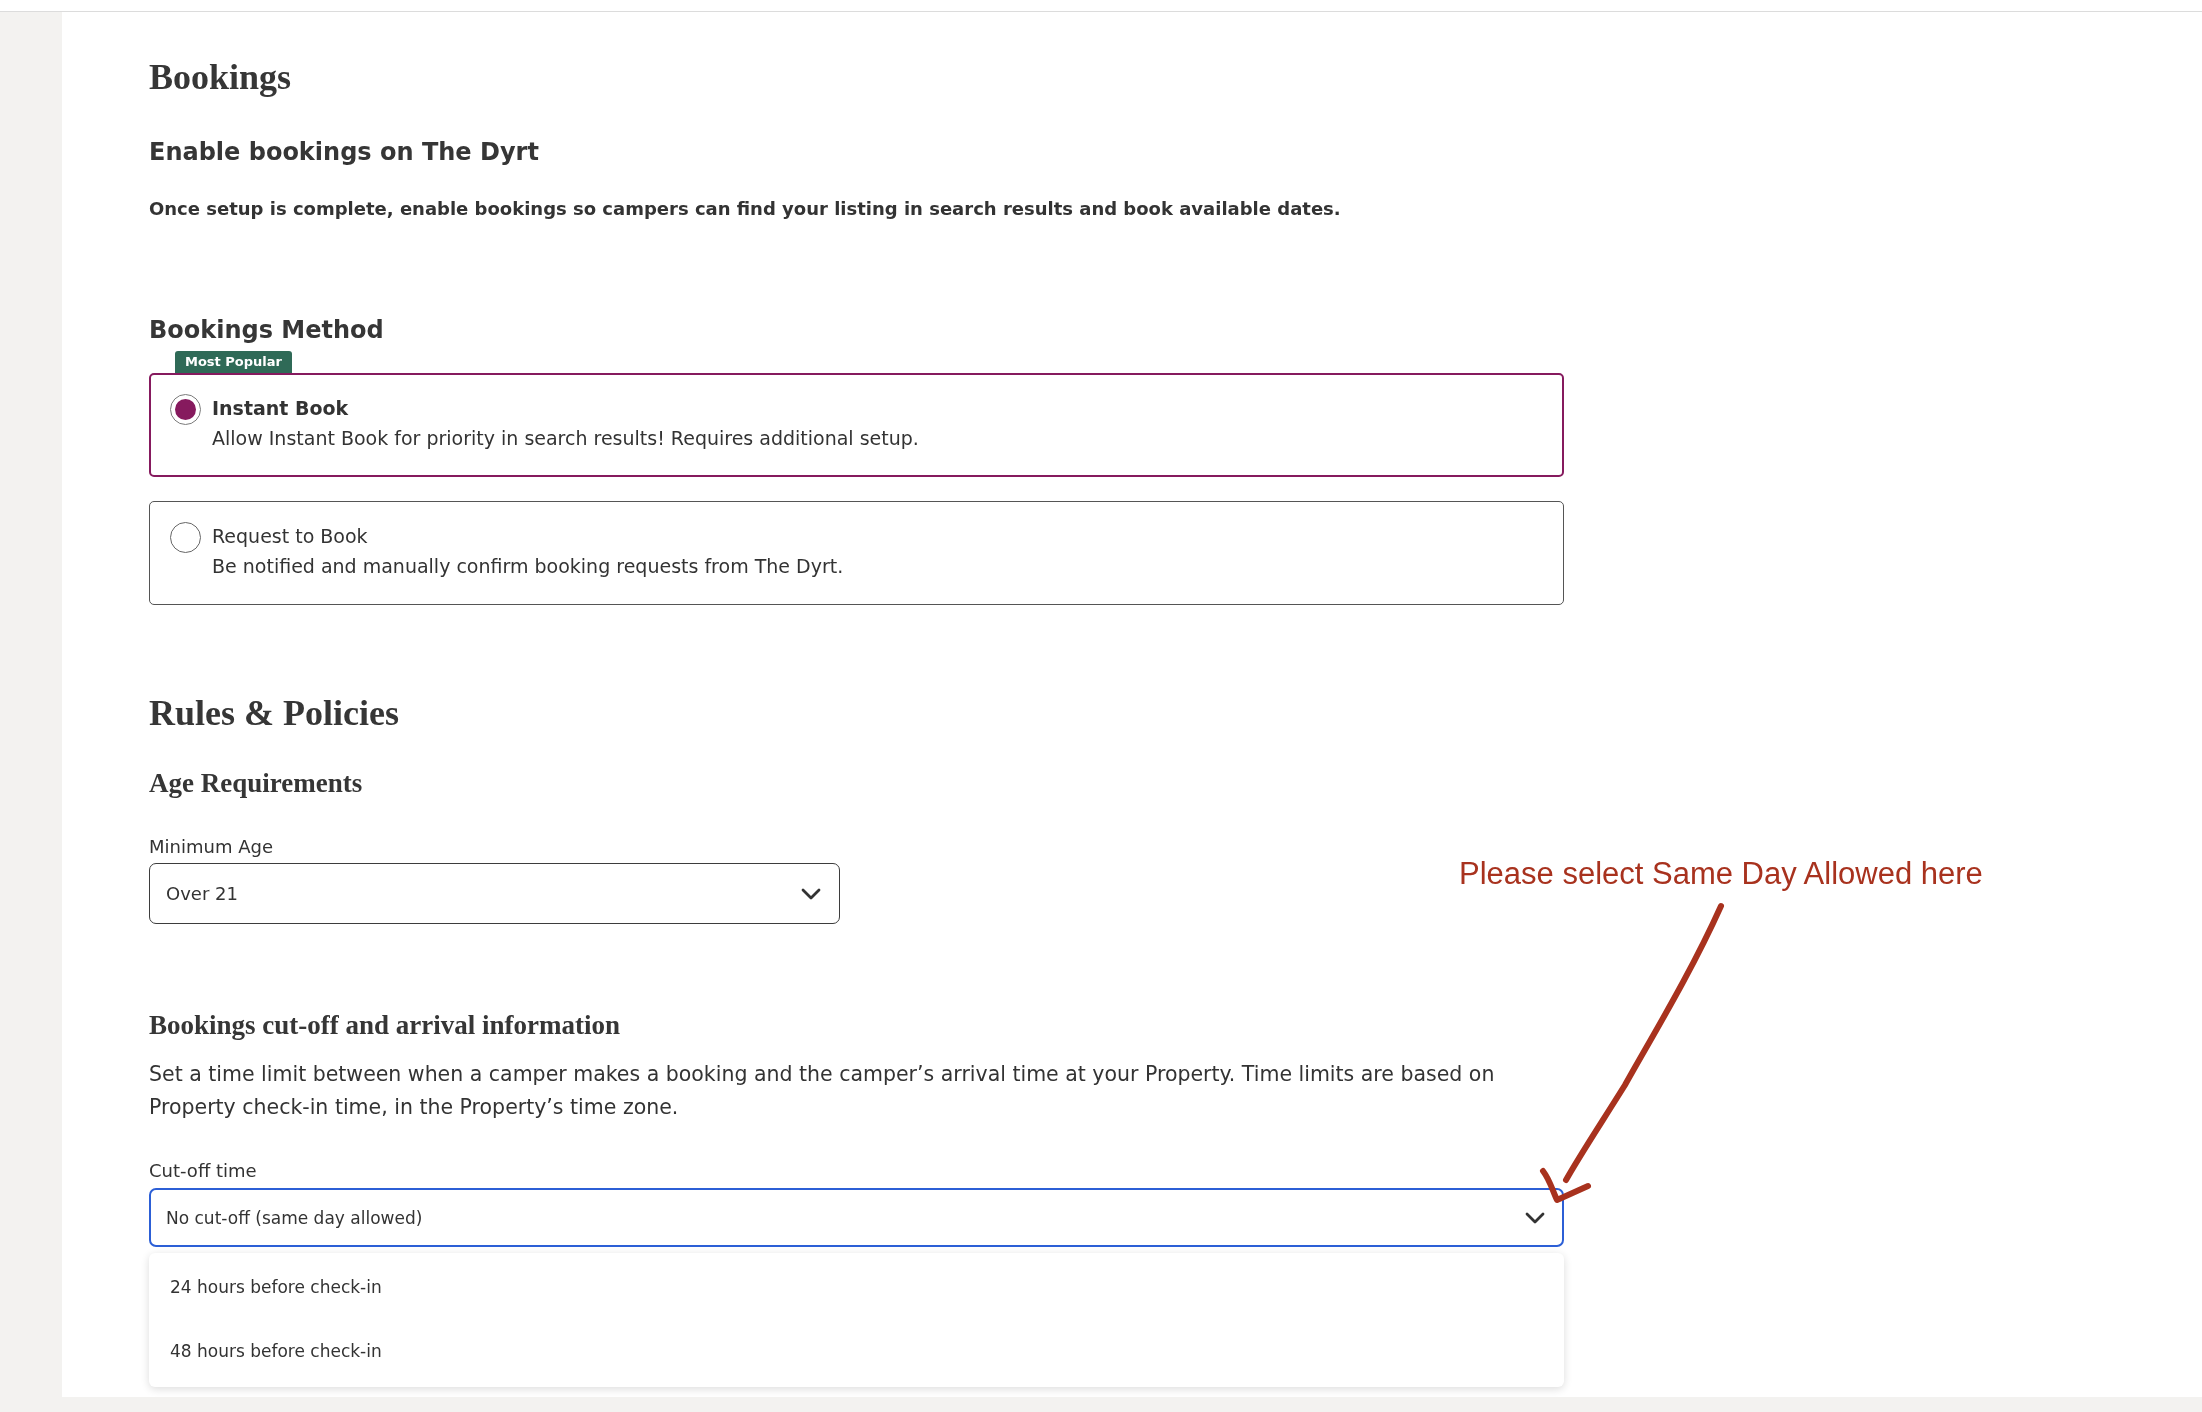 The image size is (2202, 1412). Describe the element at coordinates (266, 330) in the screenshot. I see `section-subtitle: Bookings Method` at that location.